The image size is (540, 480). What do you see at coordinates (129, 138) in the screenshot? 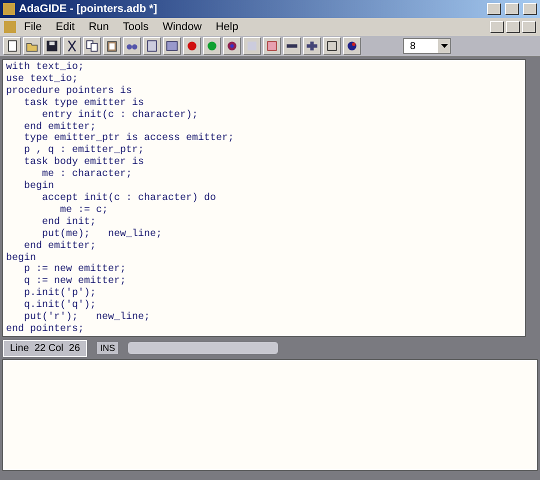
I see `code-line: type emitter_ptr is access emitter;` at bounding box center [129, 138].